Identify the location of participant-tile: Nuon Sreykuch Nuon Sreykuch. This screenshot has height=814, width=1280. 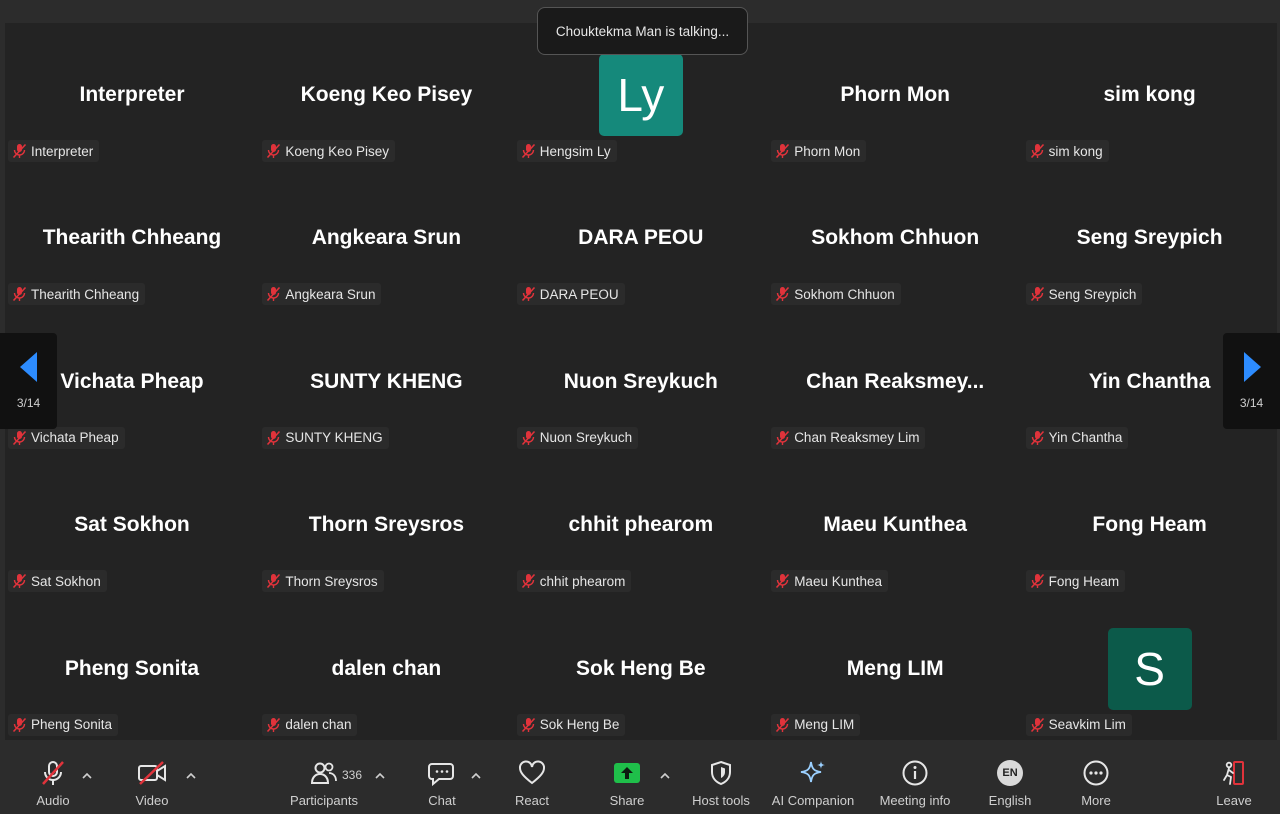
(640, 381).